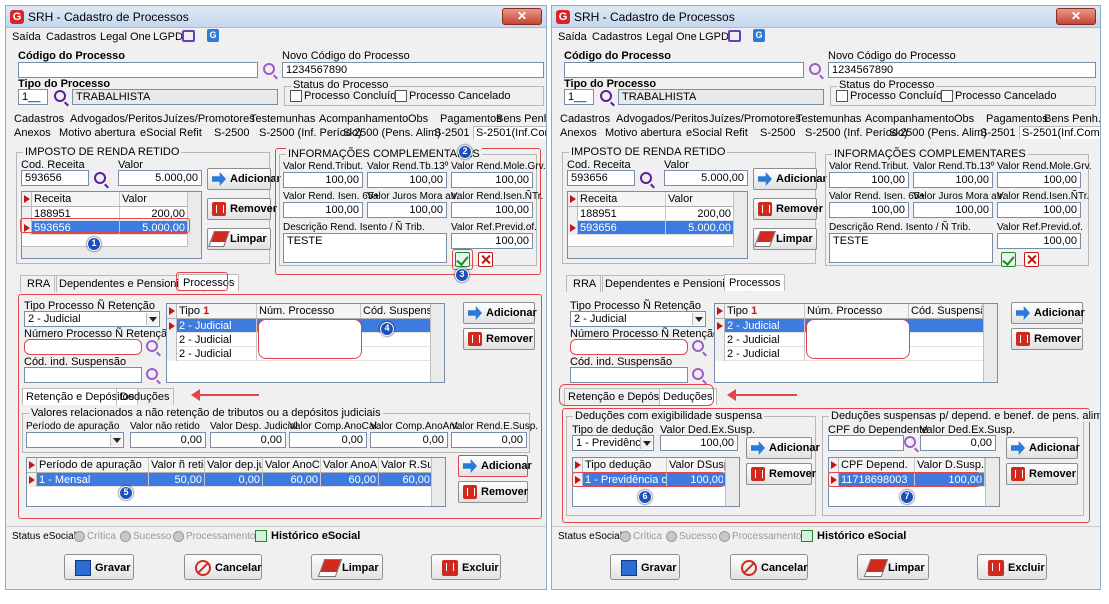 The image size is (1109, 604). Describe the element at coordinates (168, 440) in the screenshot. I see `valor-nao-retido-input: 0,00` at that location.